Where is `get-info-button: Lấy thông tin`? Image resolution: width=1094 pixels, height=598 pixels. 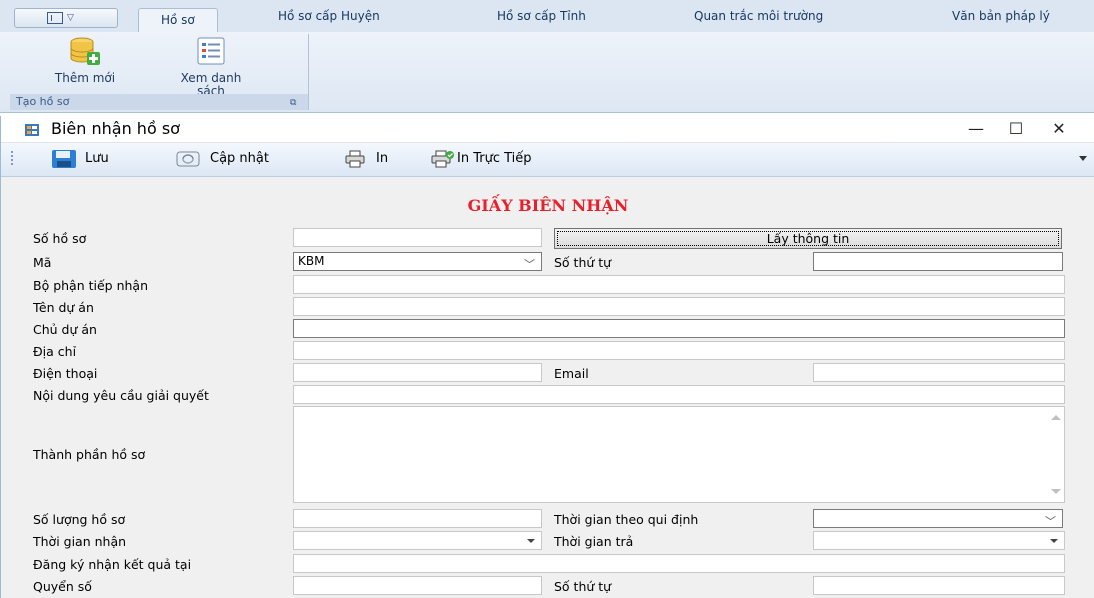 get-info-button: Lấy thông tin is located at coordinates (808, 238).